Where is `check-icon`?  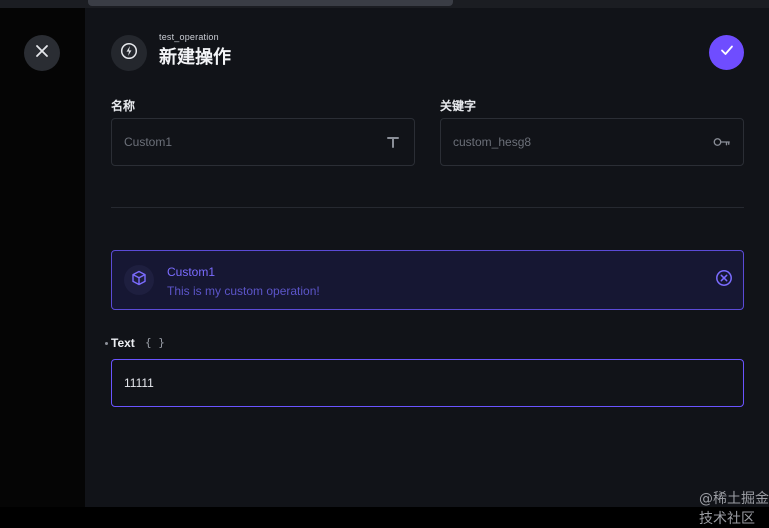 check-icon is located at coordinates (727, 52).